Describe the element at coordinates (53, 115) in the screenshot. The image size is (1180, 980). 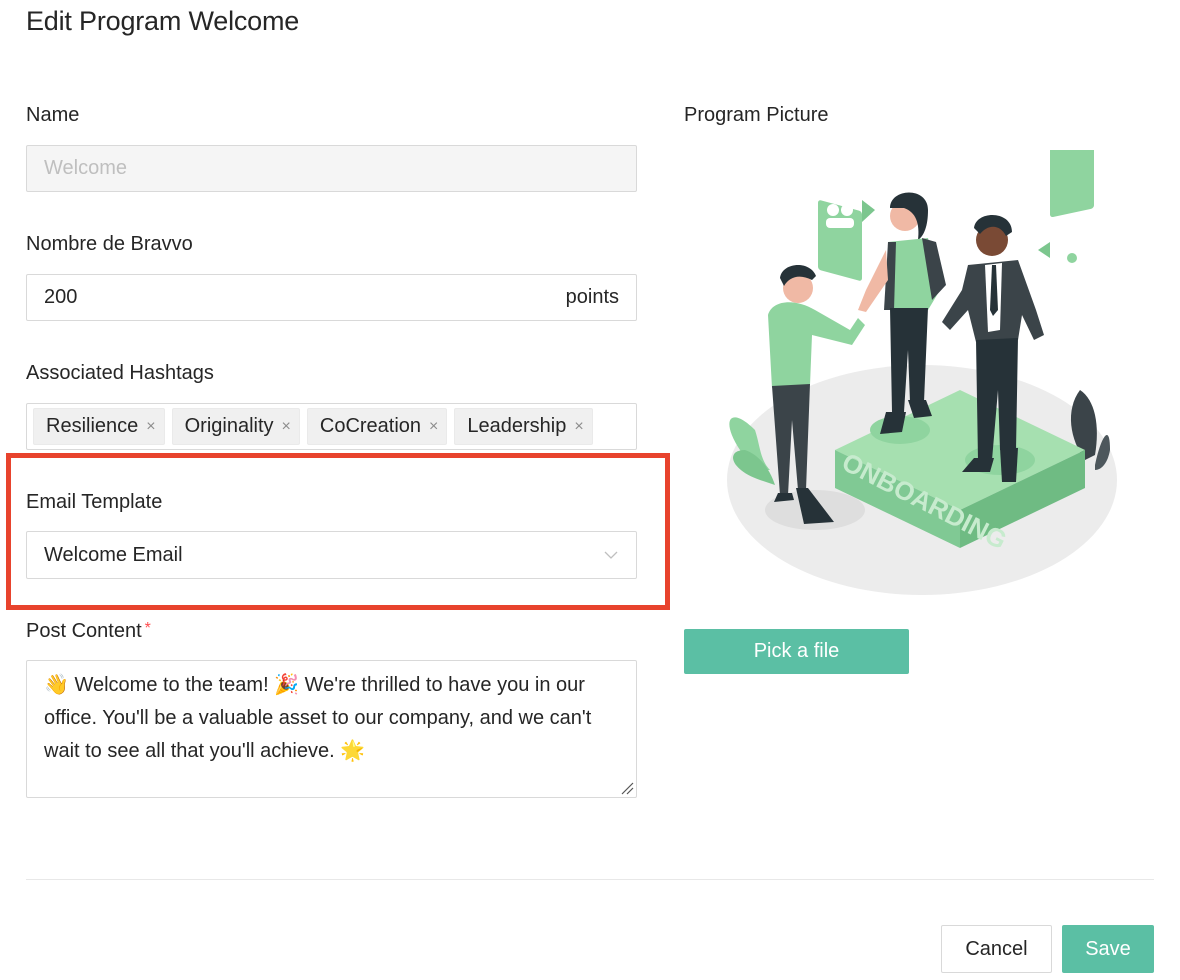
I see `name-label: Name` at that location.